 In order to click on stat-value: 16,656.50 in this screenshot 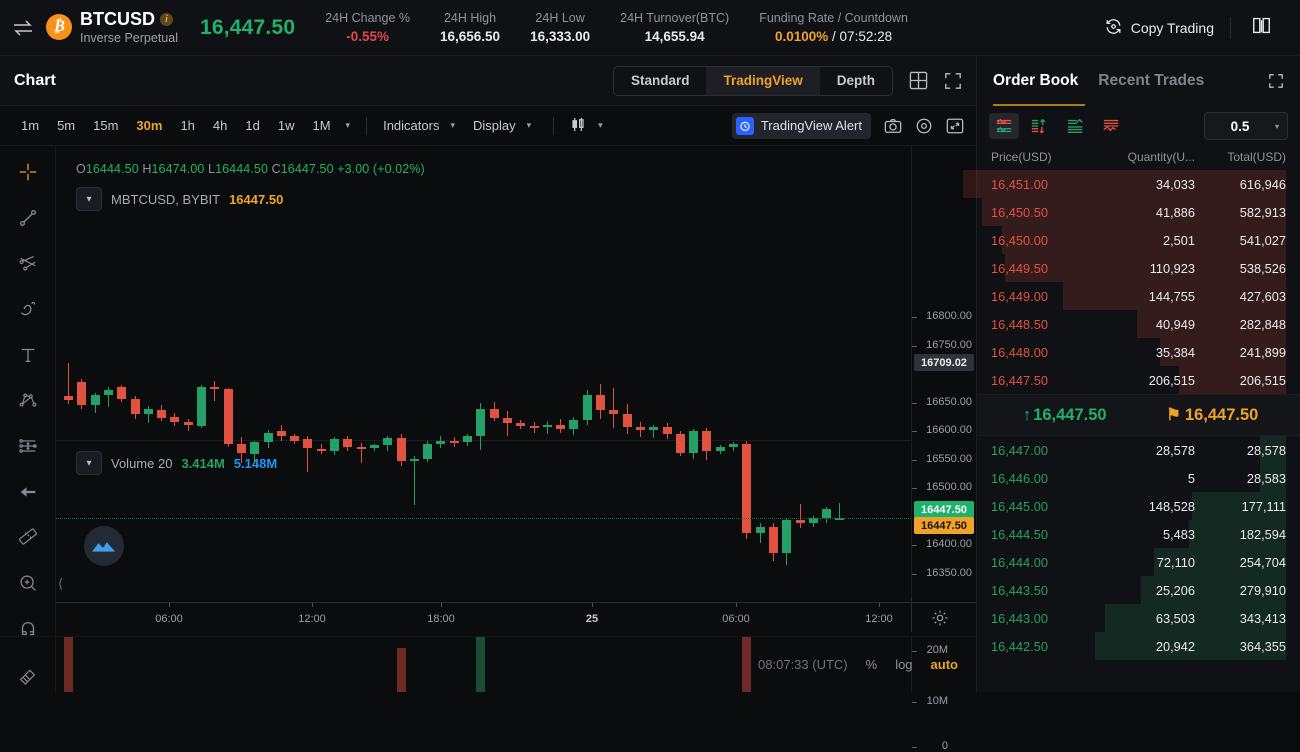, I will do `click(470, 36)`.